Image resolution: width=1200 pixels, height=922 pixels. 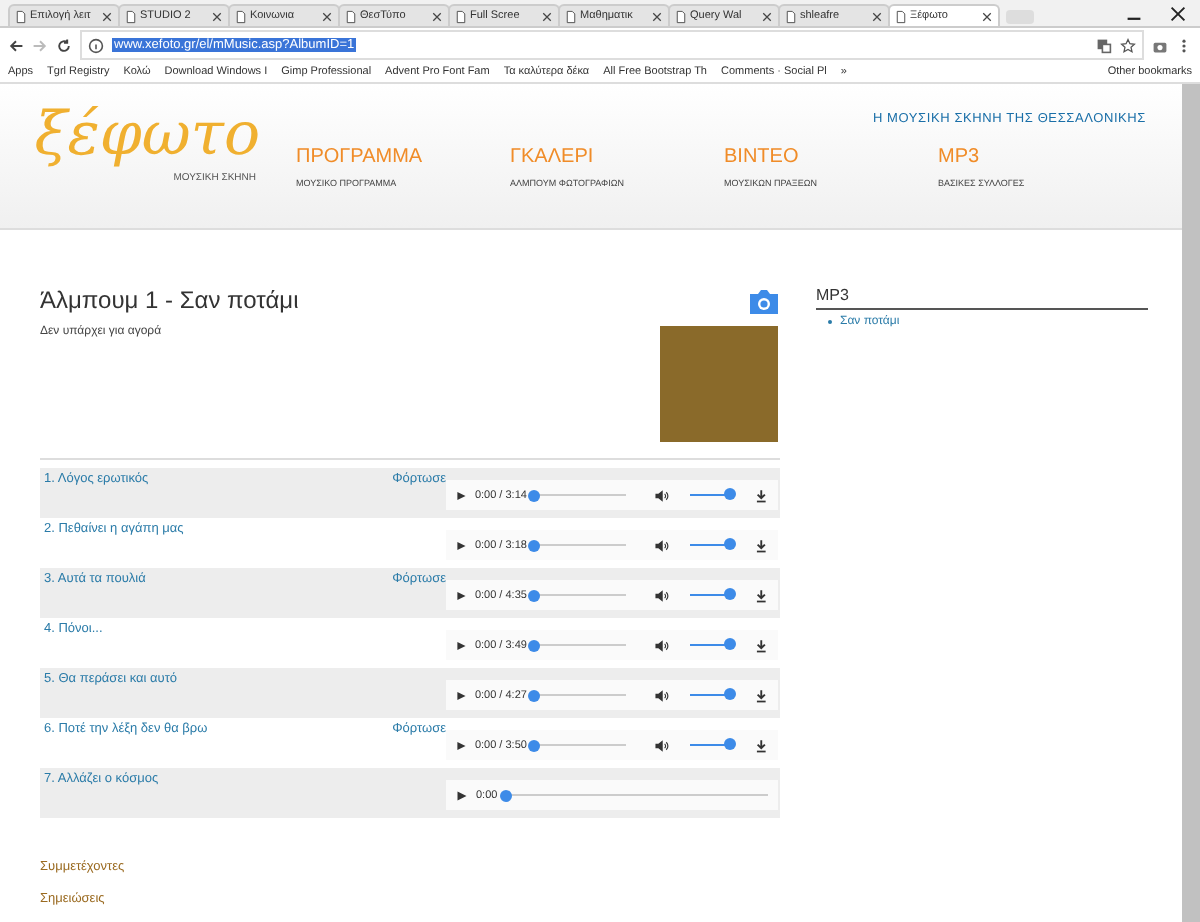 What do you see at coordinates (719, 384) in the screenshot?
I see `photo-placeholder` at bounding box center [719, 384].